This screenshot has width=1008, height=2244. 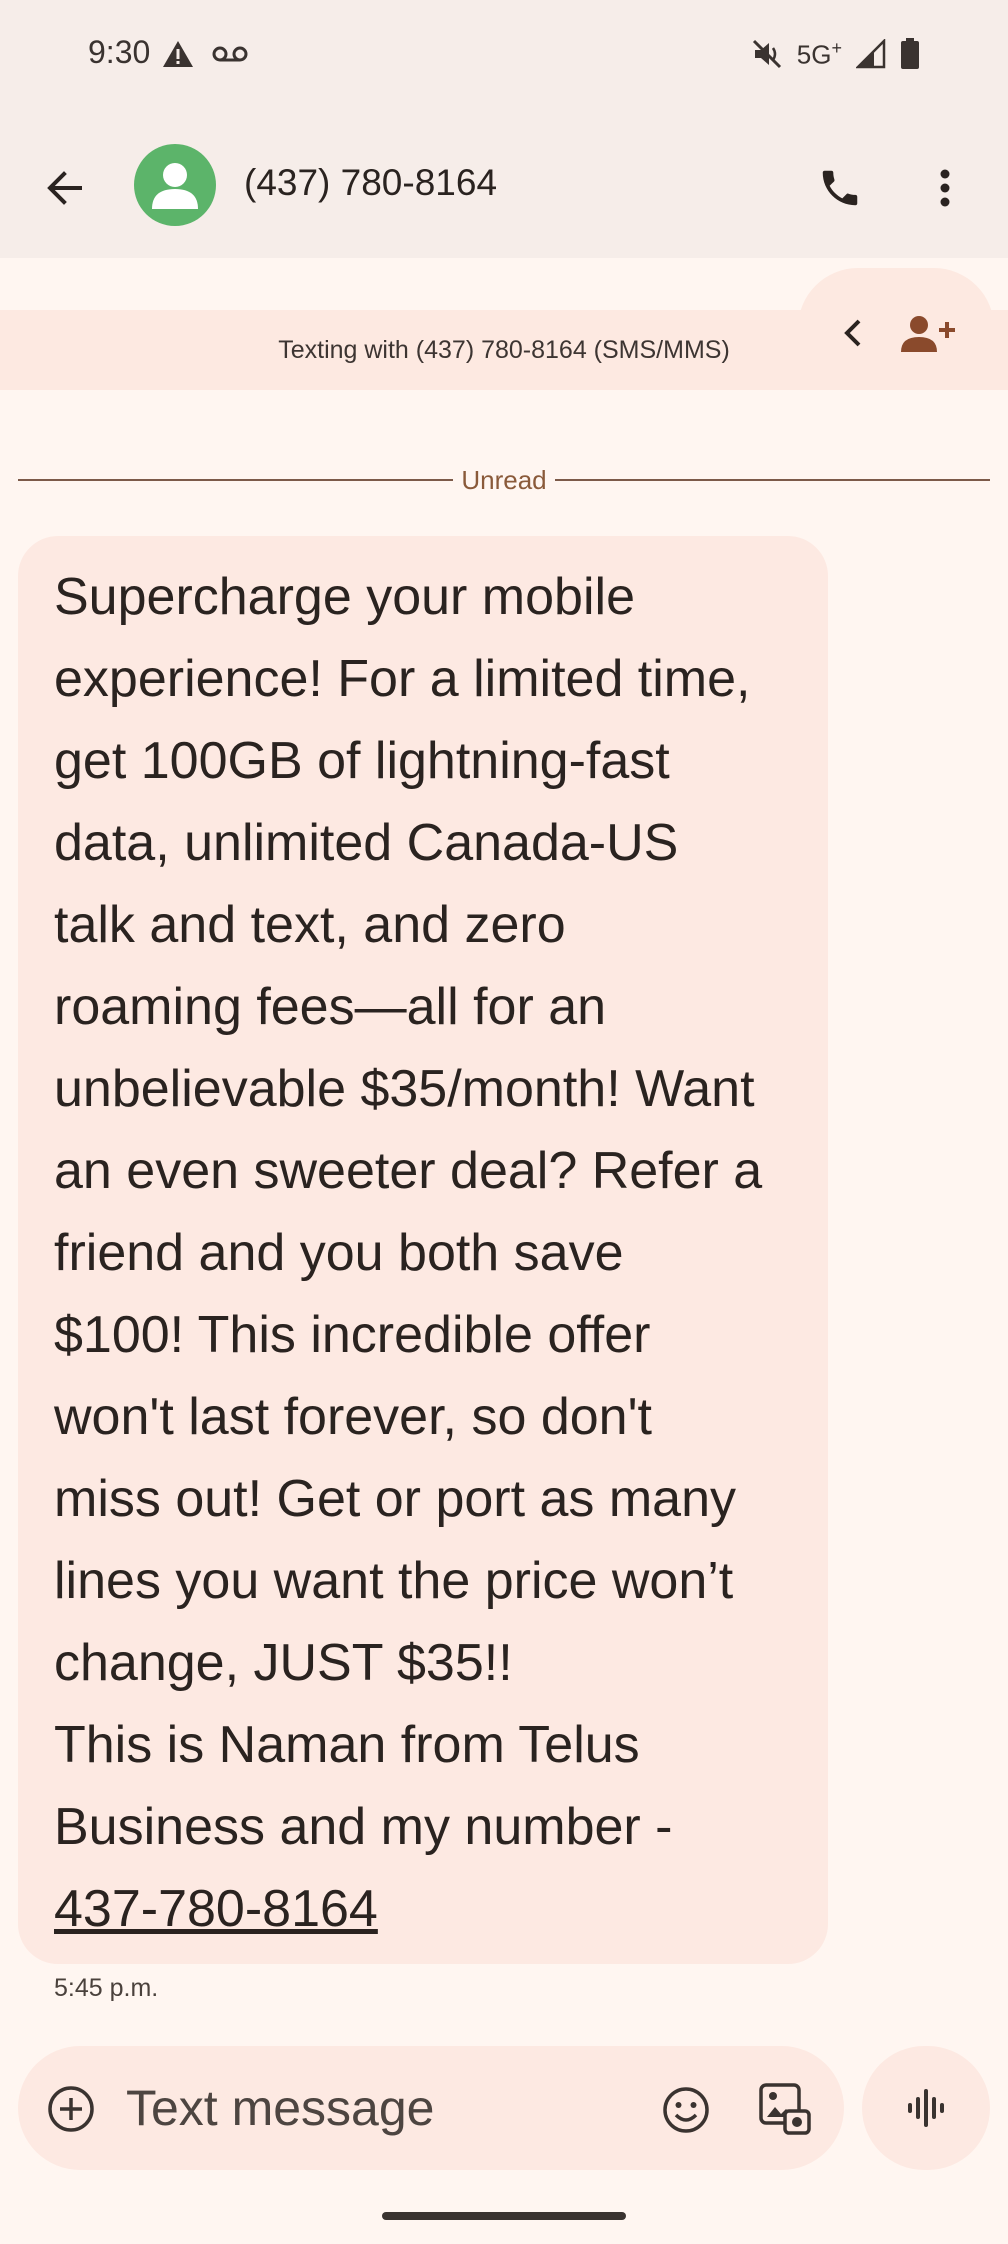 What do you see at coordinates (910, 54) in the screenshot?
I see `battery-icon` at bounding box center [910, 54].